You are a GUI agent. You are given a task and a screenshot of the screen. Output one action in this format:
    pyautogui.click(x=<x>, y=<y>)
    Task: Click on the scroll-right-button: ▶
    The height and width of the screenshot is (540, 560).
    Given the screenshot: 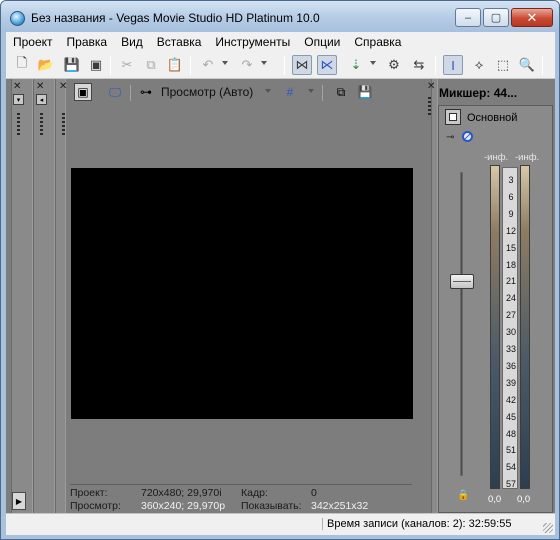 What is the action you would take?
    pyautogui.click(x=19, y=501)
    